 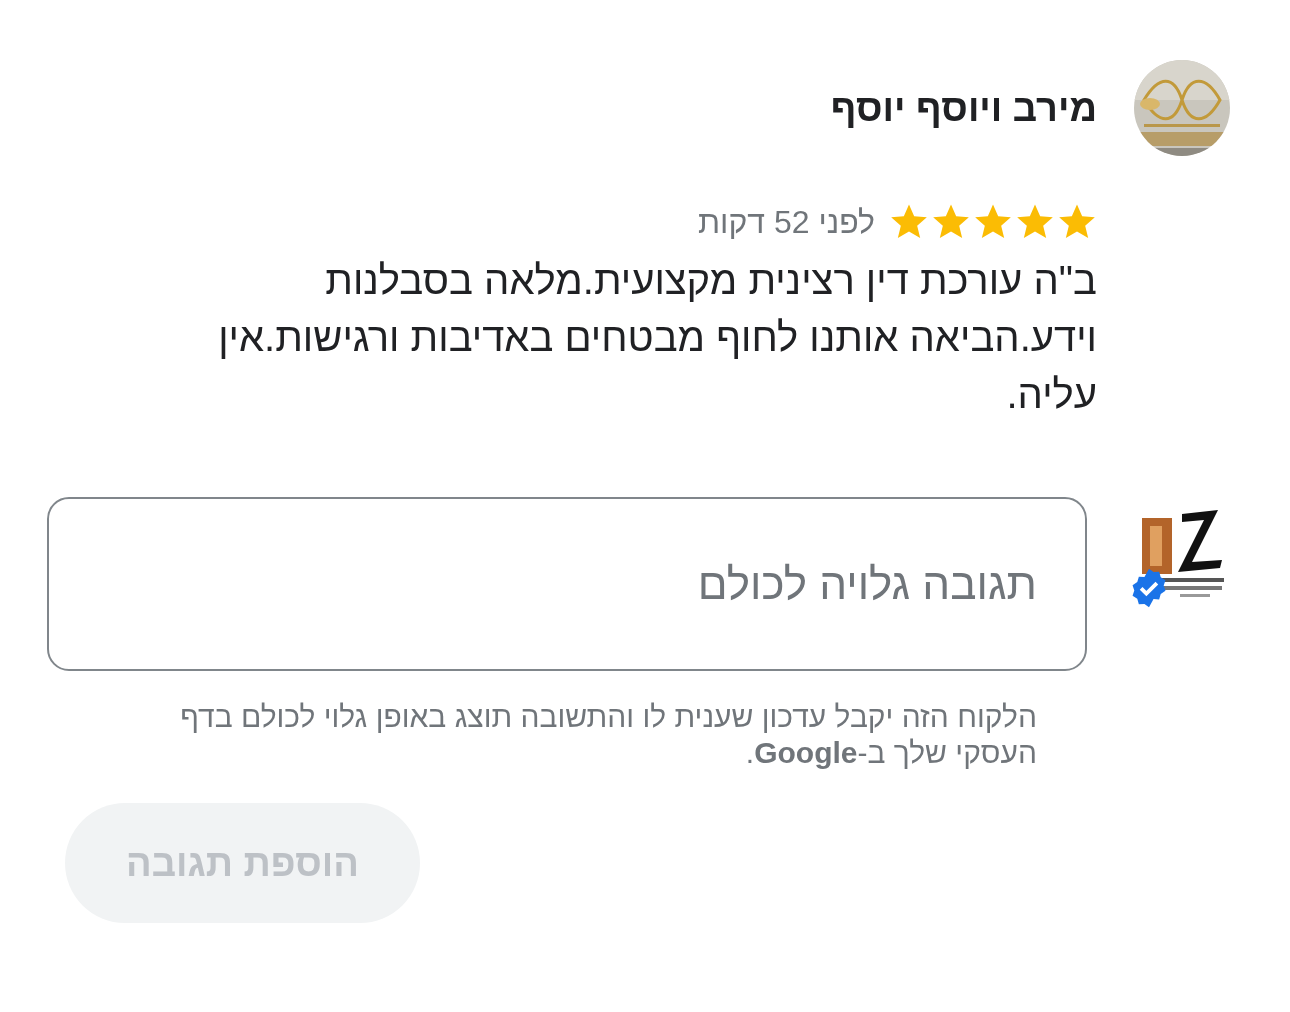 I want to click on review-text: ב"ה עורכת דין רצינית מקצועית.מלאה בסבלנות וידע.הביאה אותנו לחוף מבטחים באדיבות ורגישות.אין עליה., so click(x=657, y=337).